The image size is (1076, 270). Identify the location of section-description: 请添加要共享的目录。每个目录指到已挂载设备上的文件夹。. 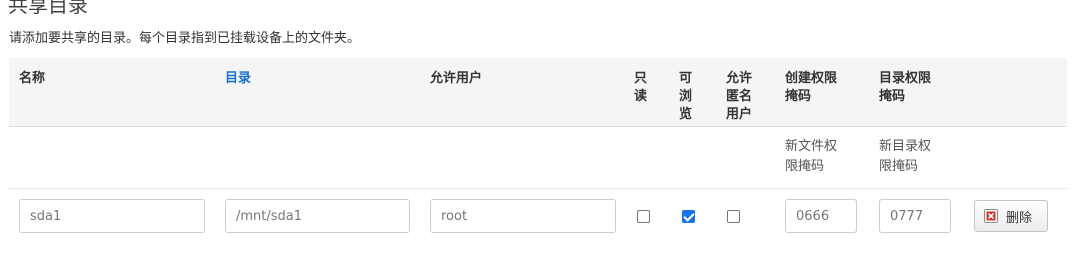
(185, 38).